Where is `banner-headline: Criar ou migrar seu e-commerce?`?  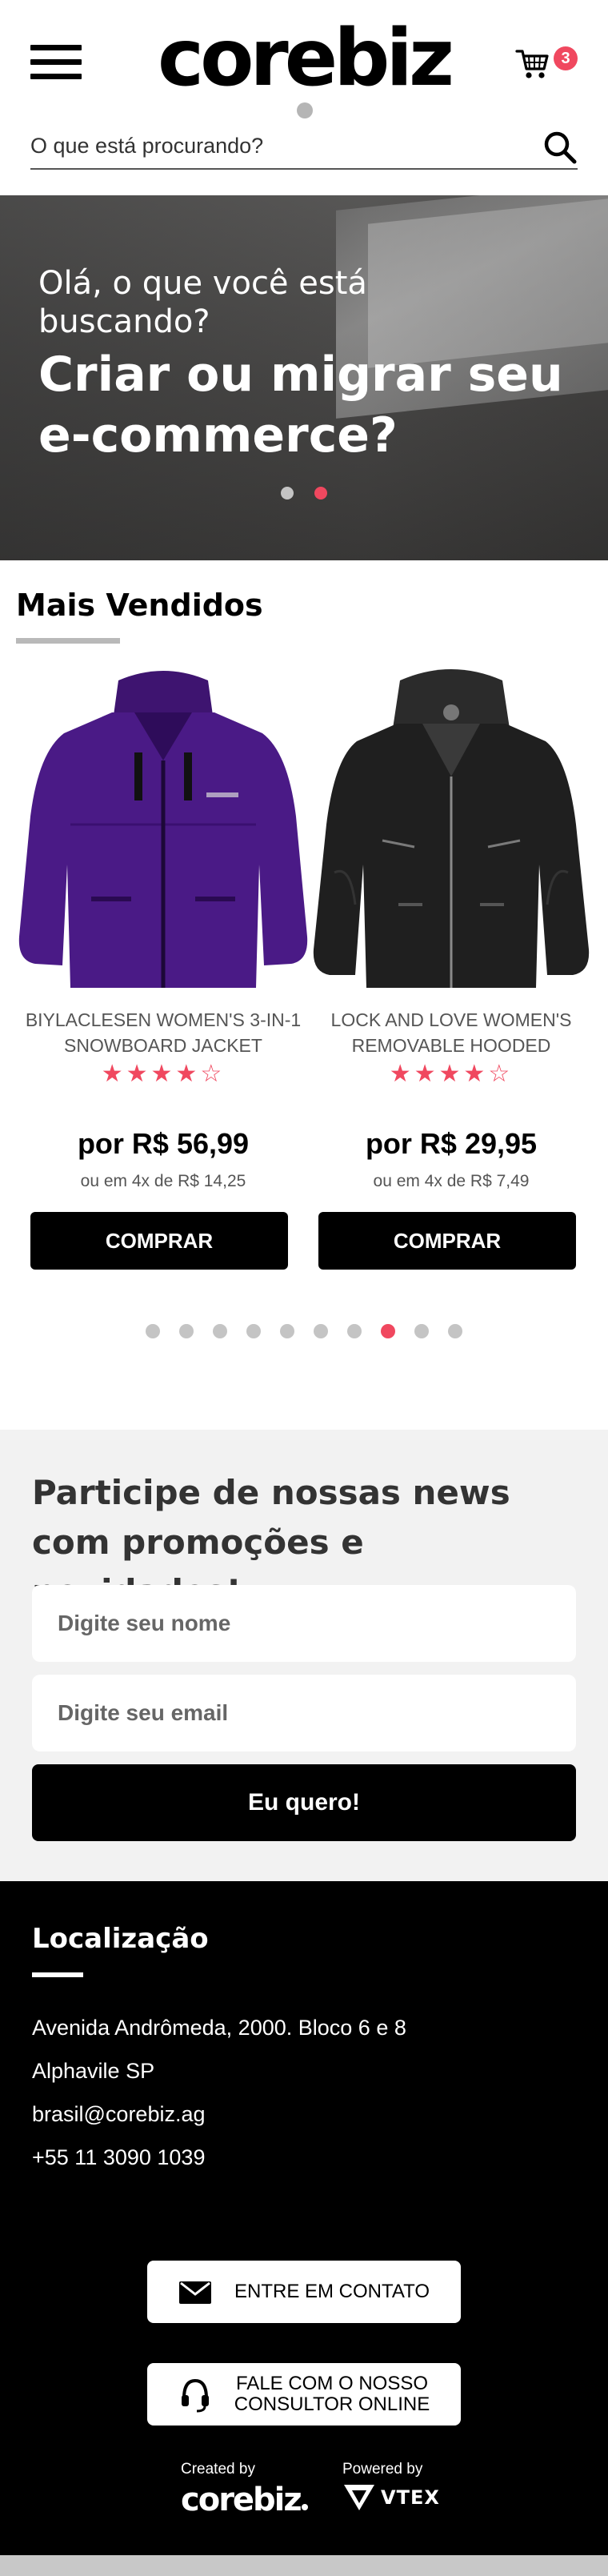
banner-headline: Criar ou migrar seu e-commerce? is located at coordinates (300, 405).